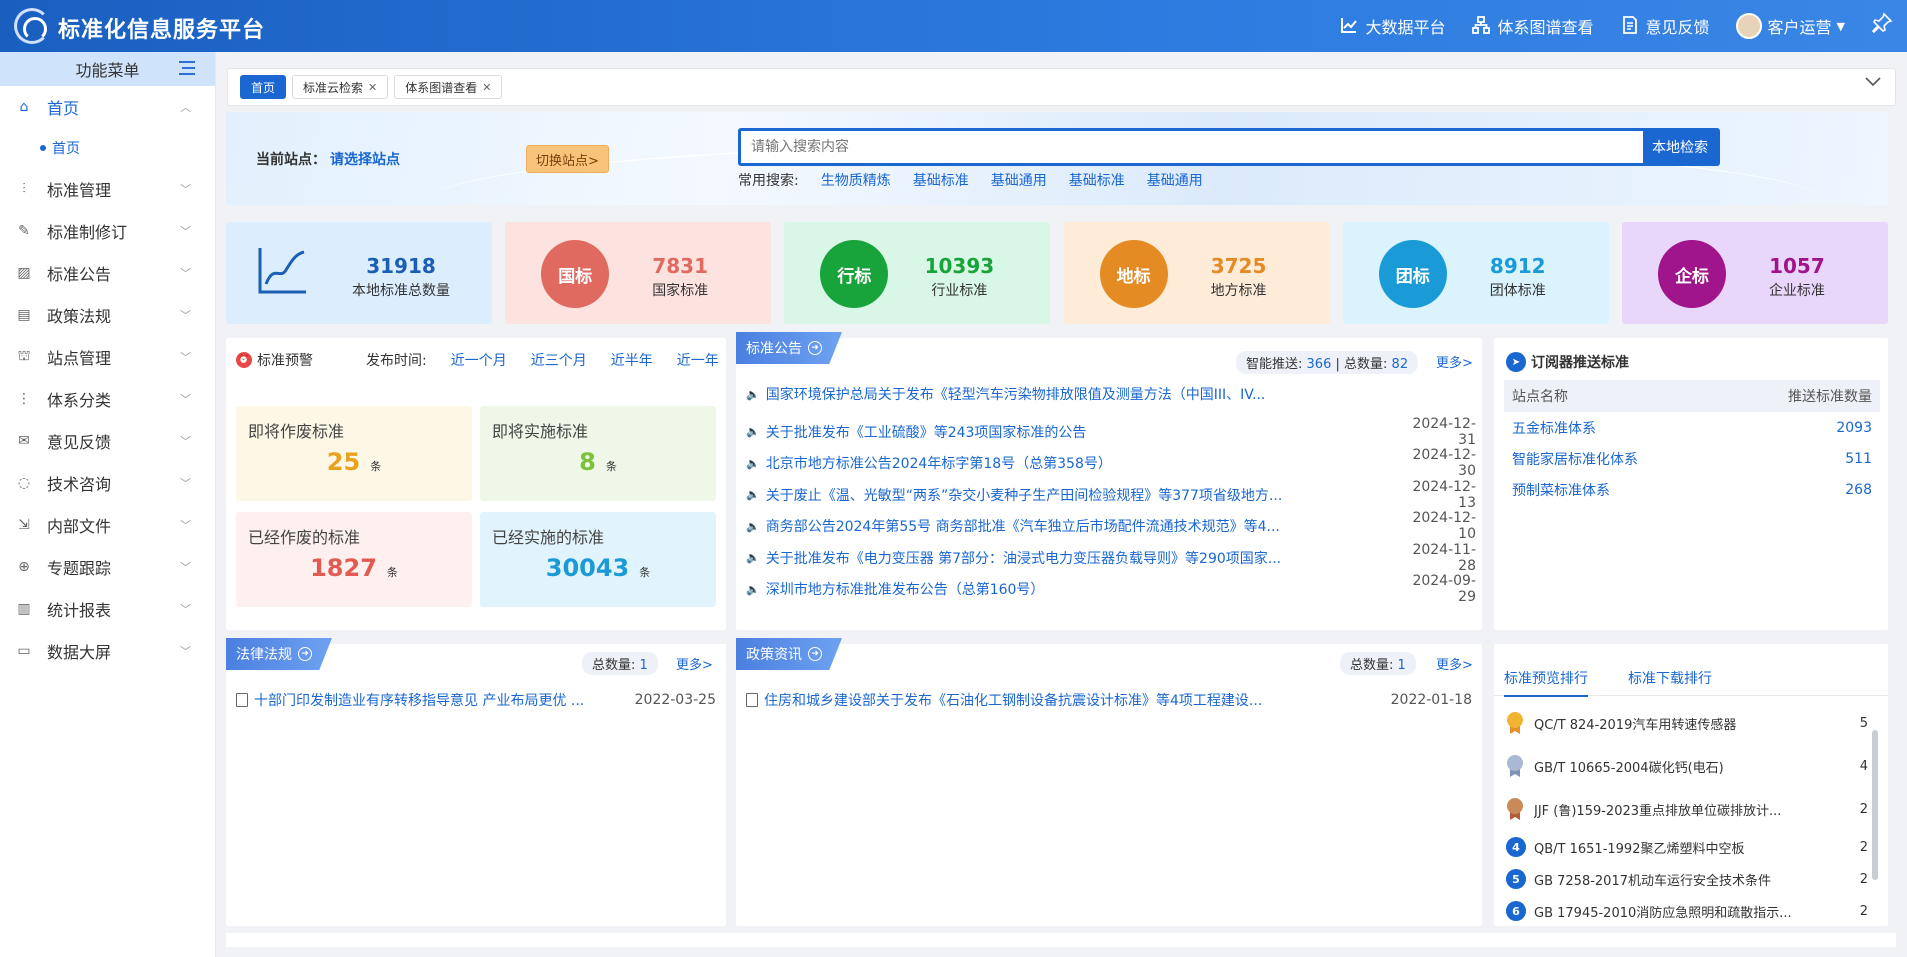 Image resolution: width=1907 pixels, height=957 pixels. Describe the element at coordinates (1863, 847) in the screenshot. I see `ranking-item-count: 2` at that location.